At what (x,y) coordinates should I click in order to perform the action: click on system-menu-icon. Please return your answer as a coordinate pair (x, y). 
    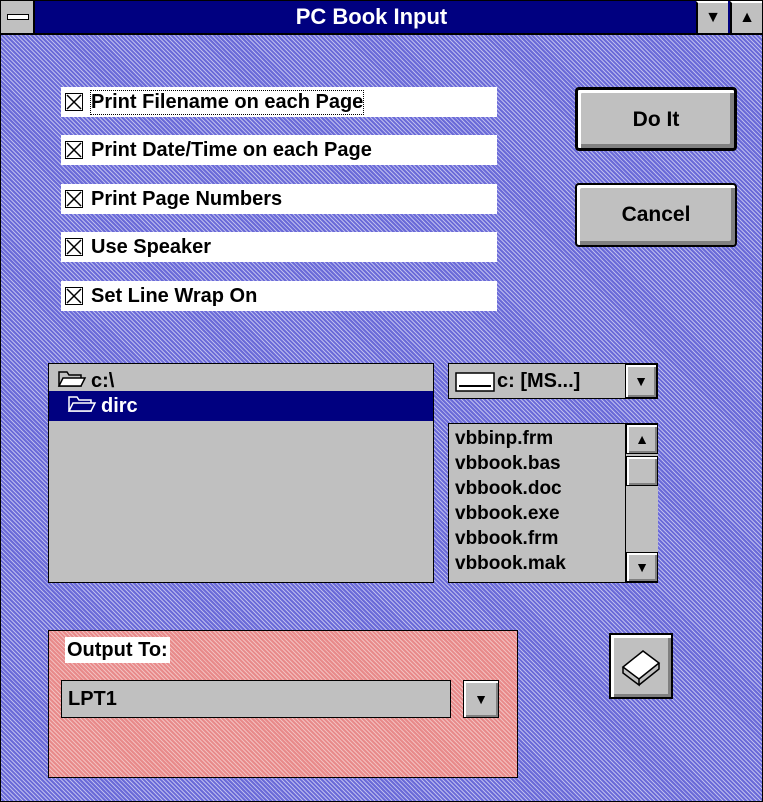
    Looking at the image, I should click on (18, 17).